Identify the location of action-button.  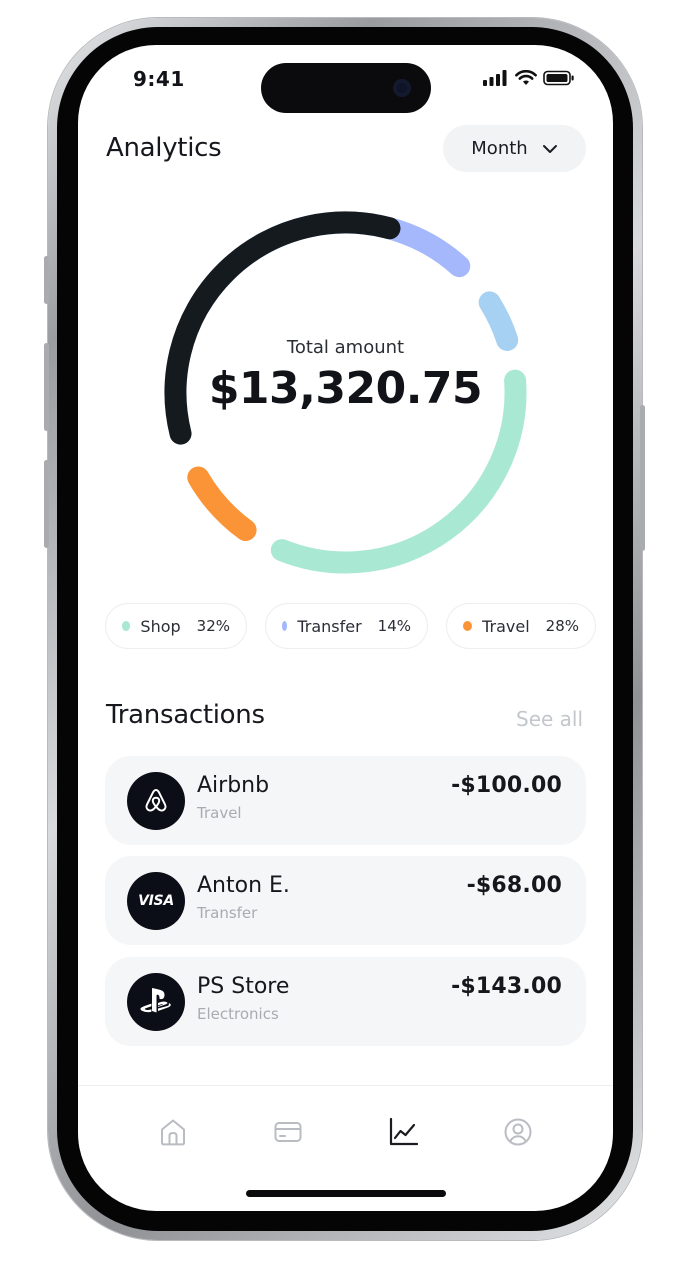
(46, 280).